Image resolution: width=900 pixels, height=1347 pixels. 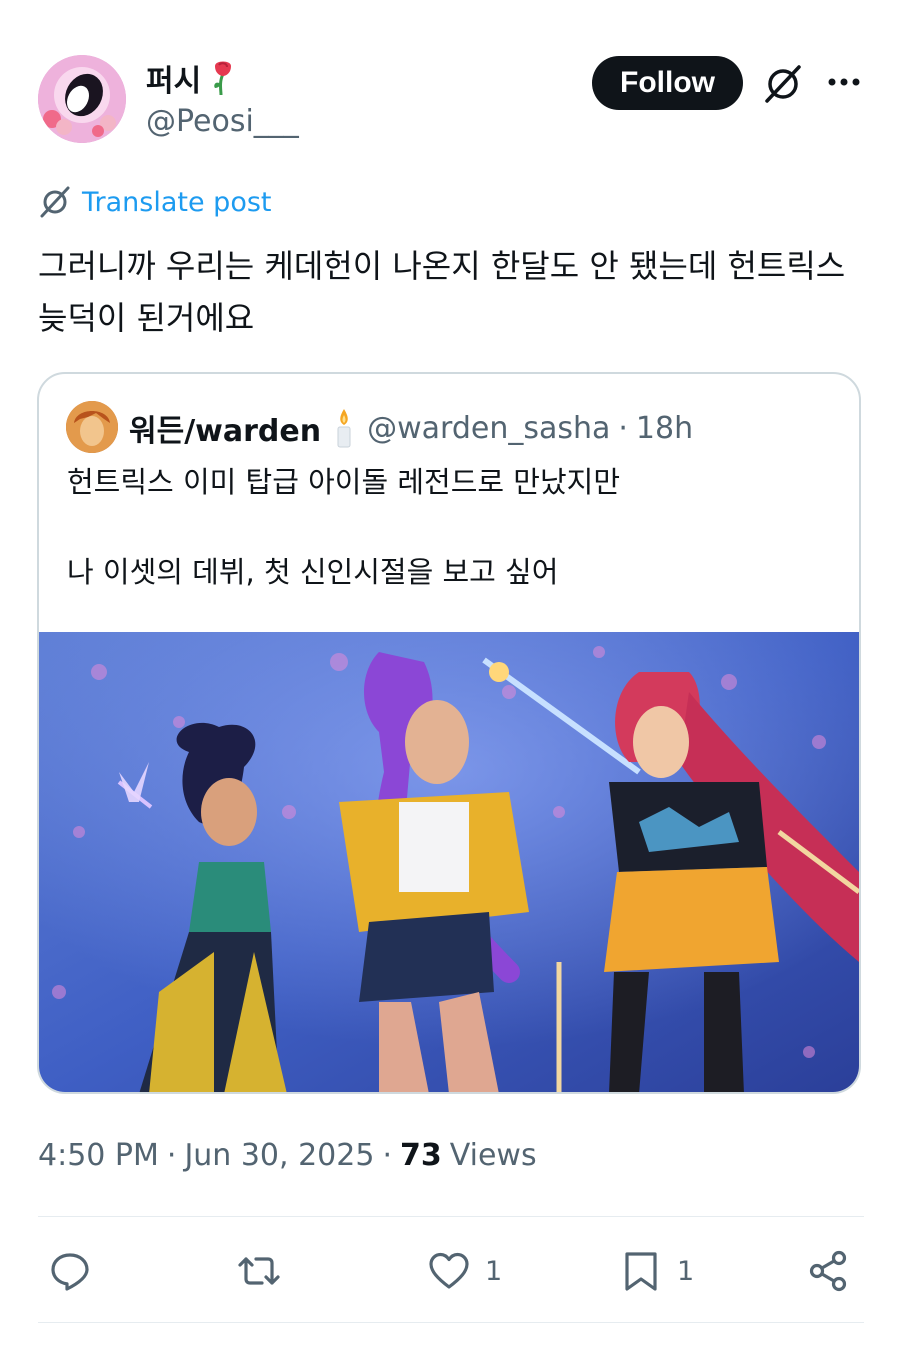 I want to click on author-avatar, so click(x=82, y=99).